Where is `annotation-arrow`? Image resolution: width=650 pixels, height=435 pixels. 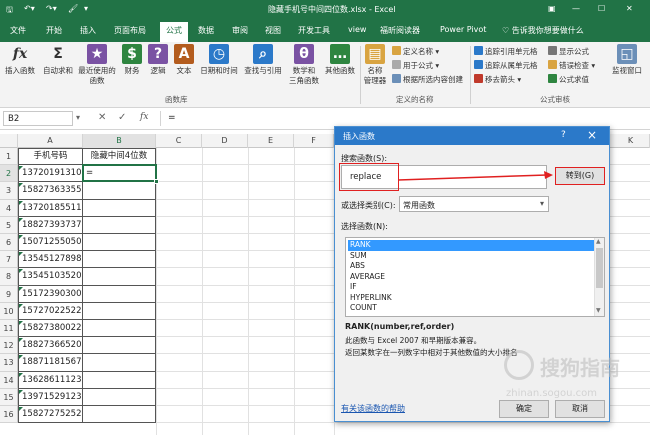 annotation-arrow is located at coordinates (475, 176).